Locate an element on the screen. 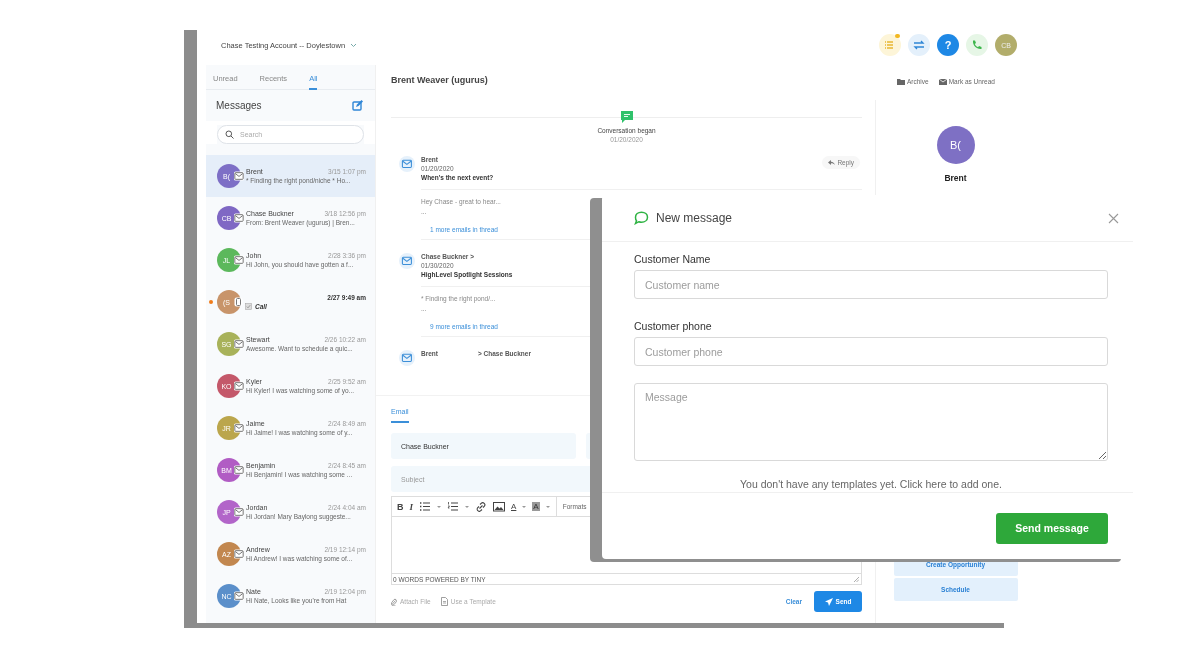 The image size is (1200, 670). link-button is located at coordinates (481, 506).